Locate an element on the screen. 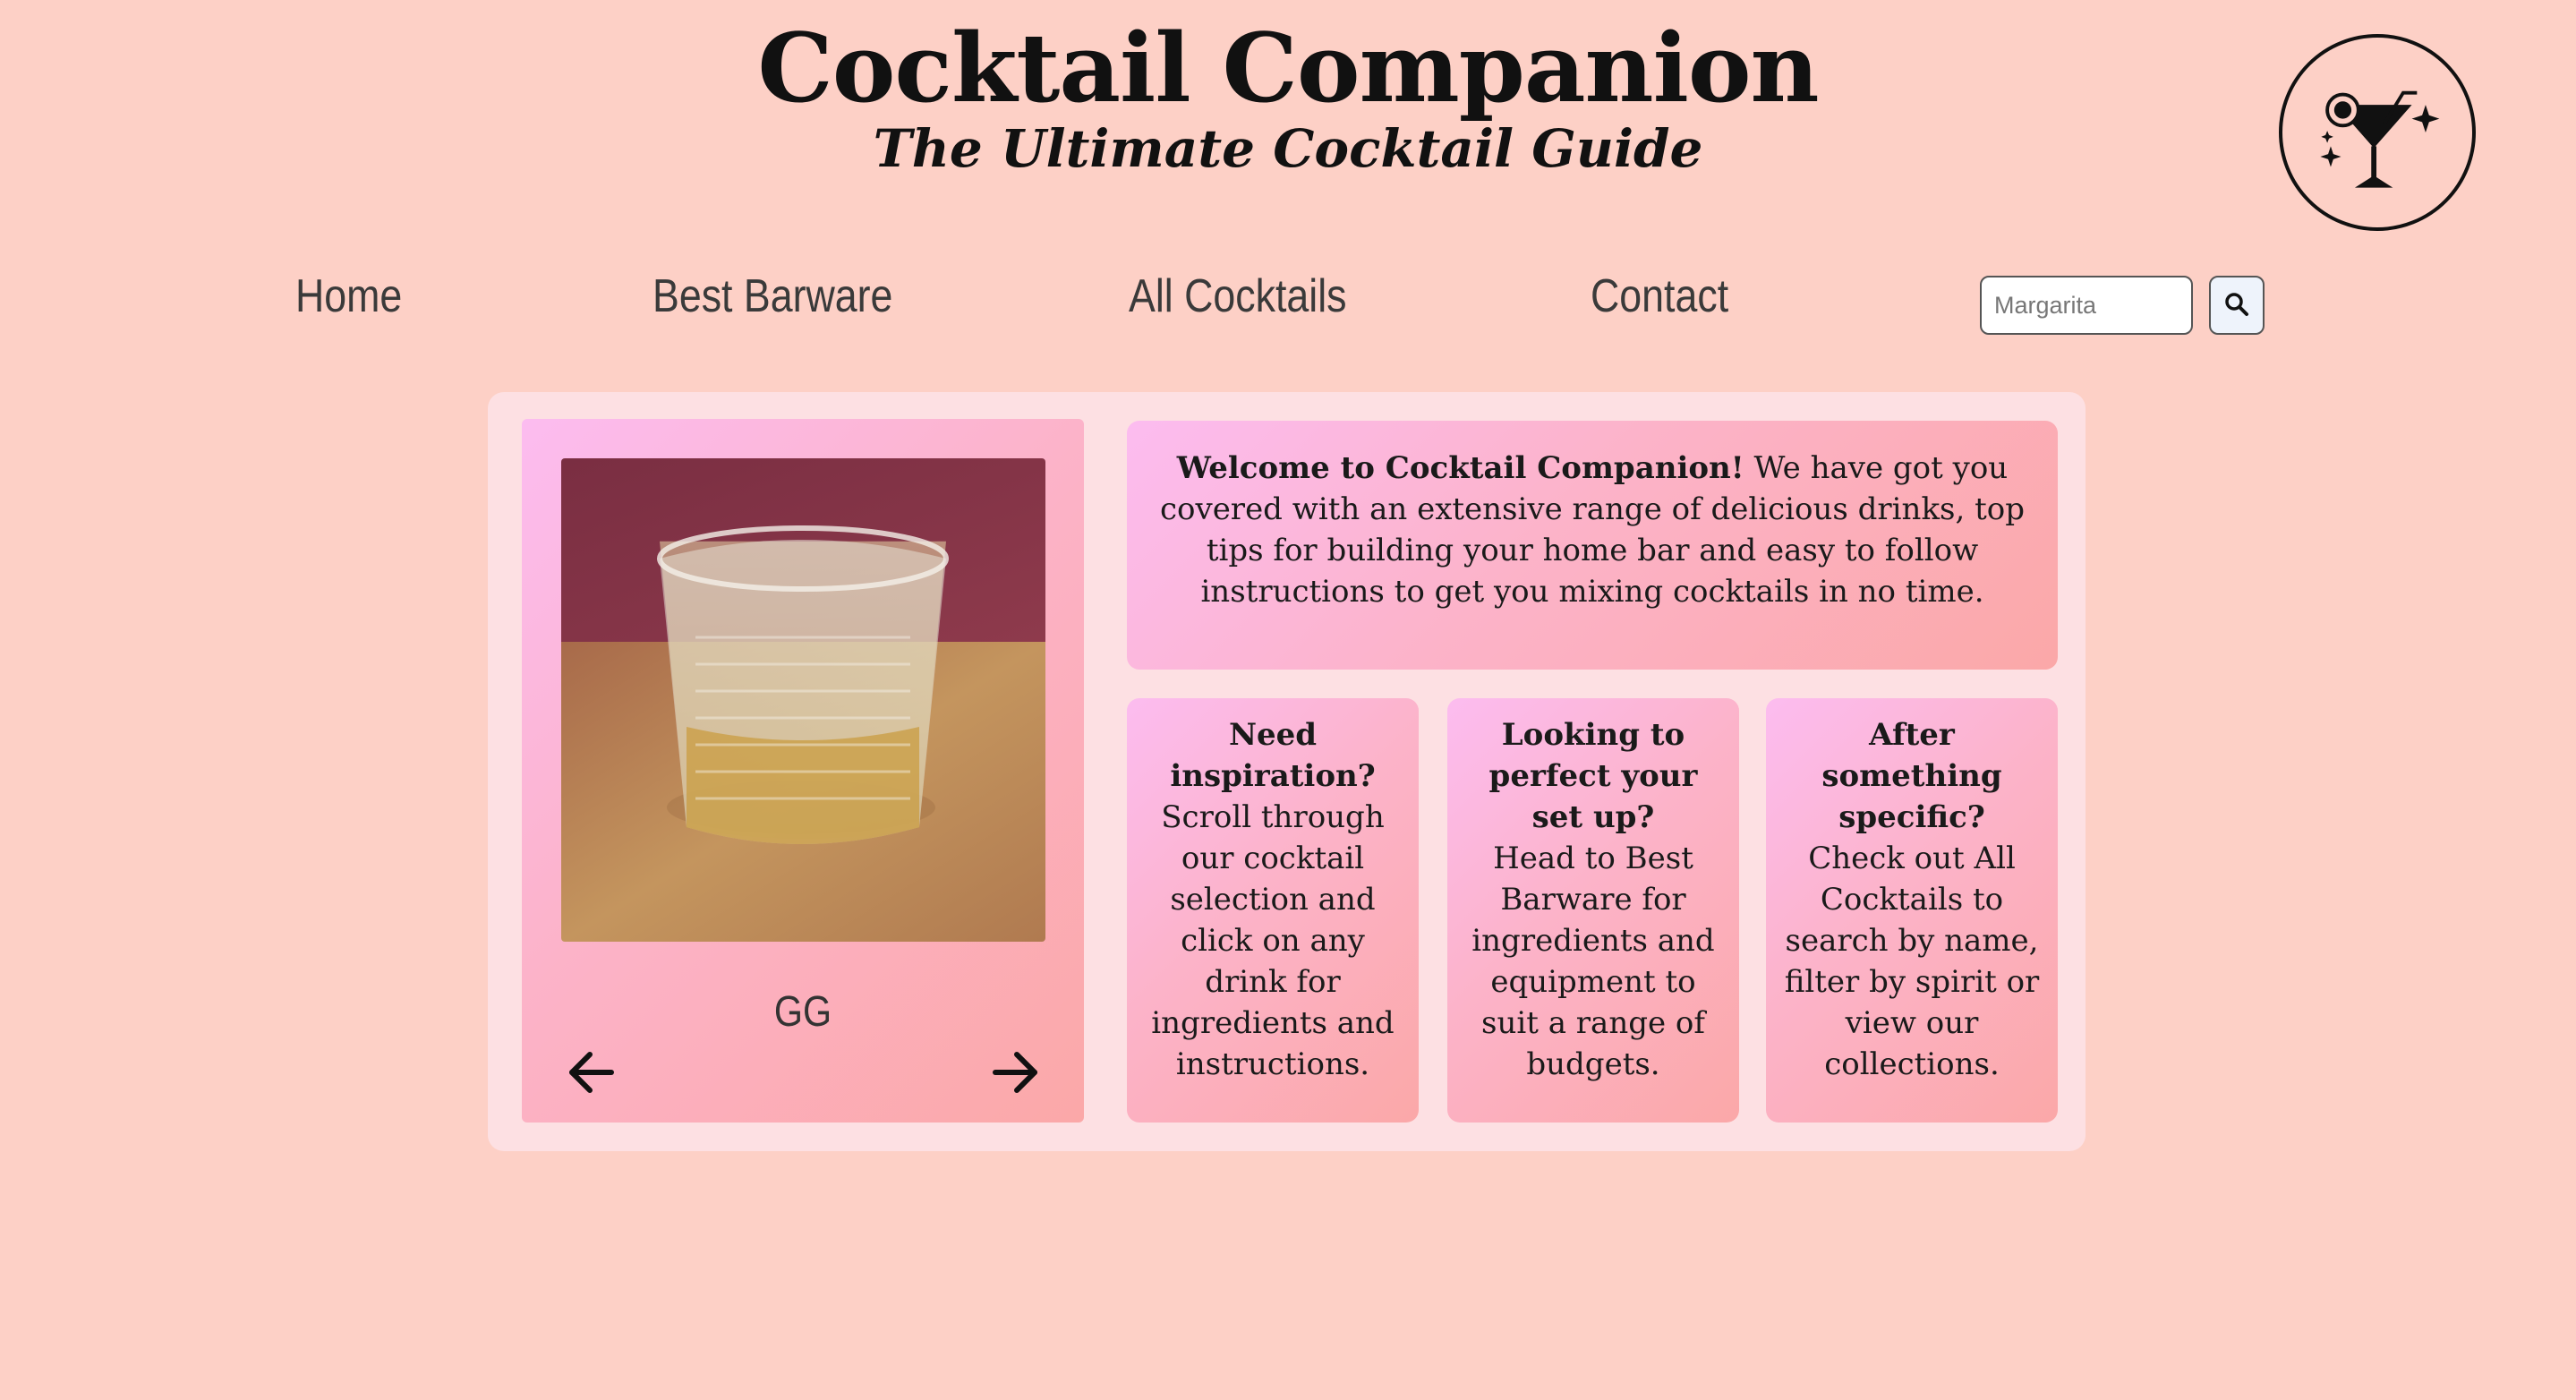  cocktail-glass-icon is located at coordinates (2377, 132).